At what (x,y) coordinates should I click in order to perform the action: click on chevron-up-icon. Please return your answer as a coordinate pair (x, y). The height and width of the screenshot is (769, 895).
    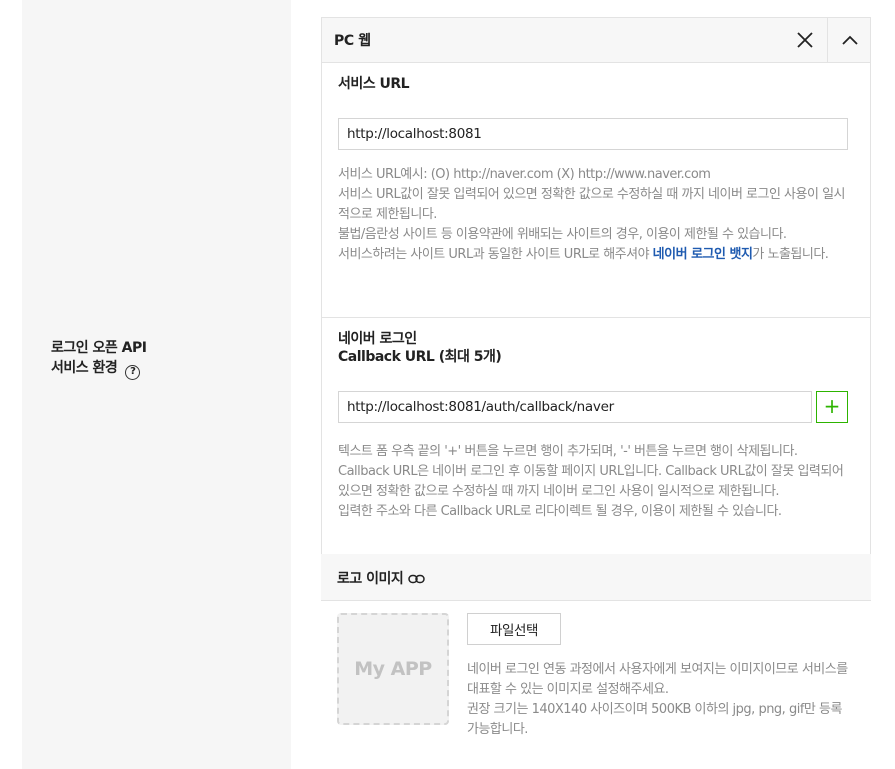
    Looking at the image, I should click on (849, 40).